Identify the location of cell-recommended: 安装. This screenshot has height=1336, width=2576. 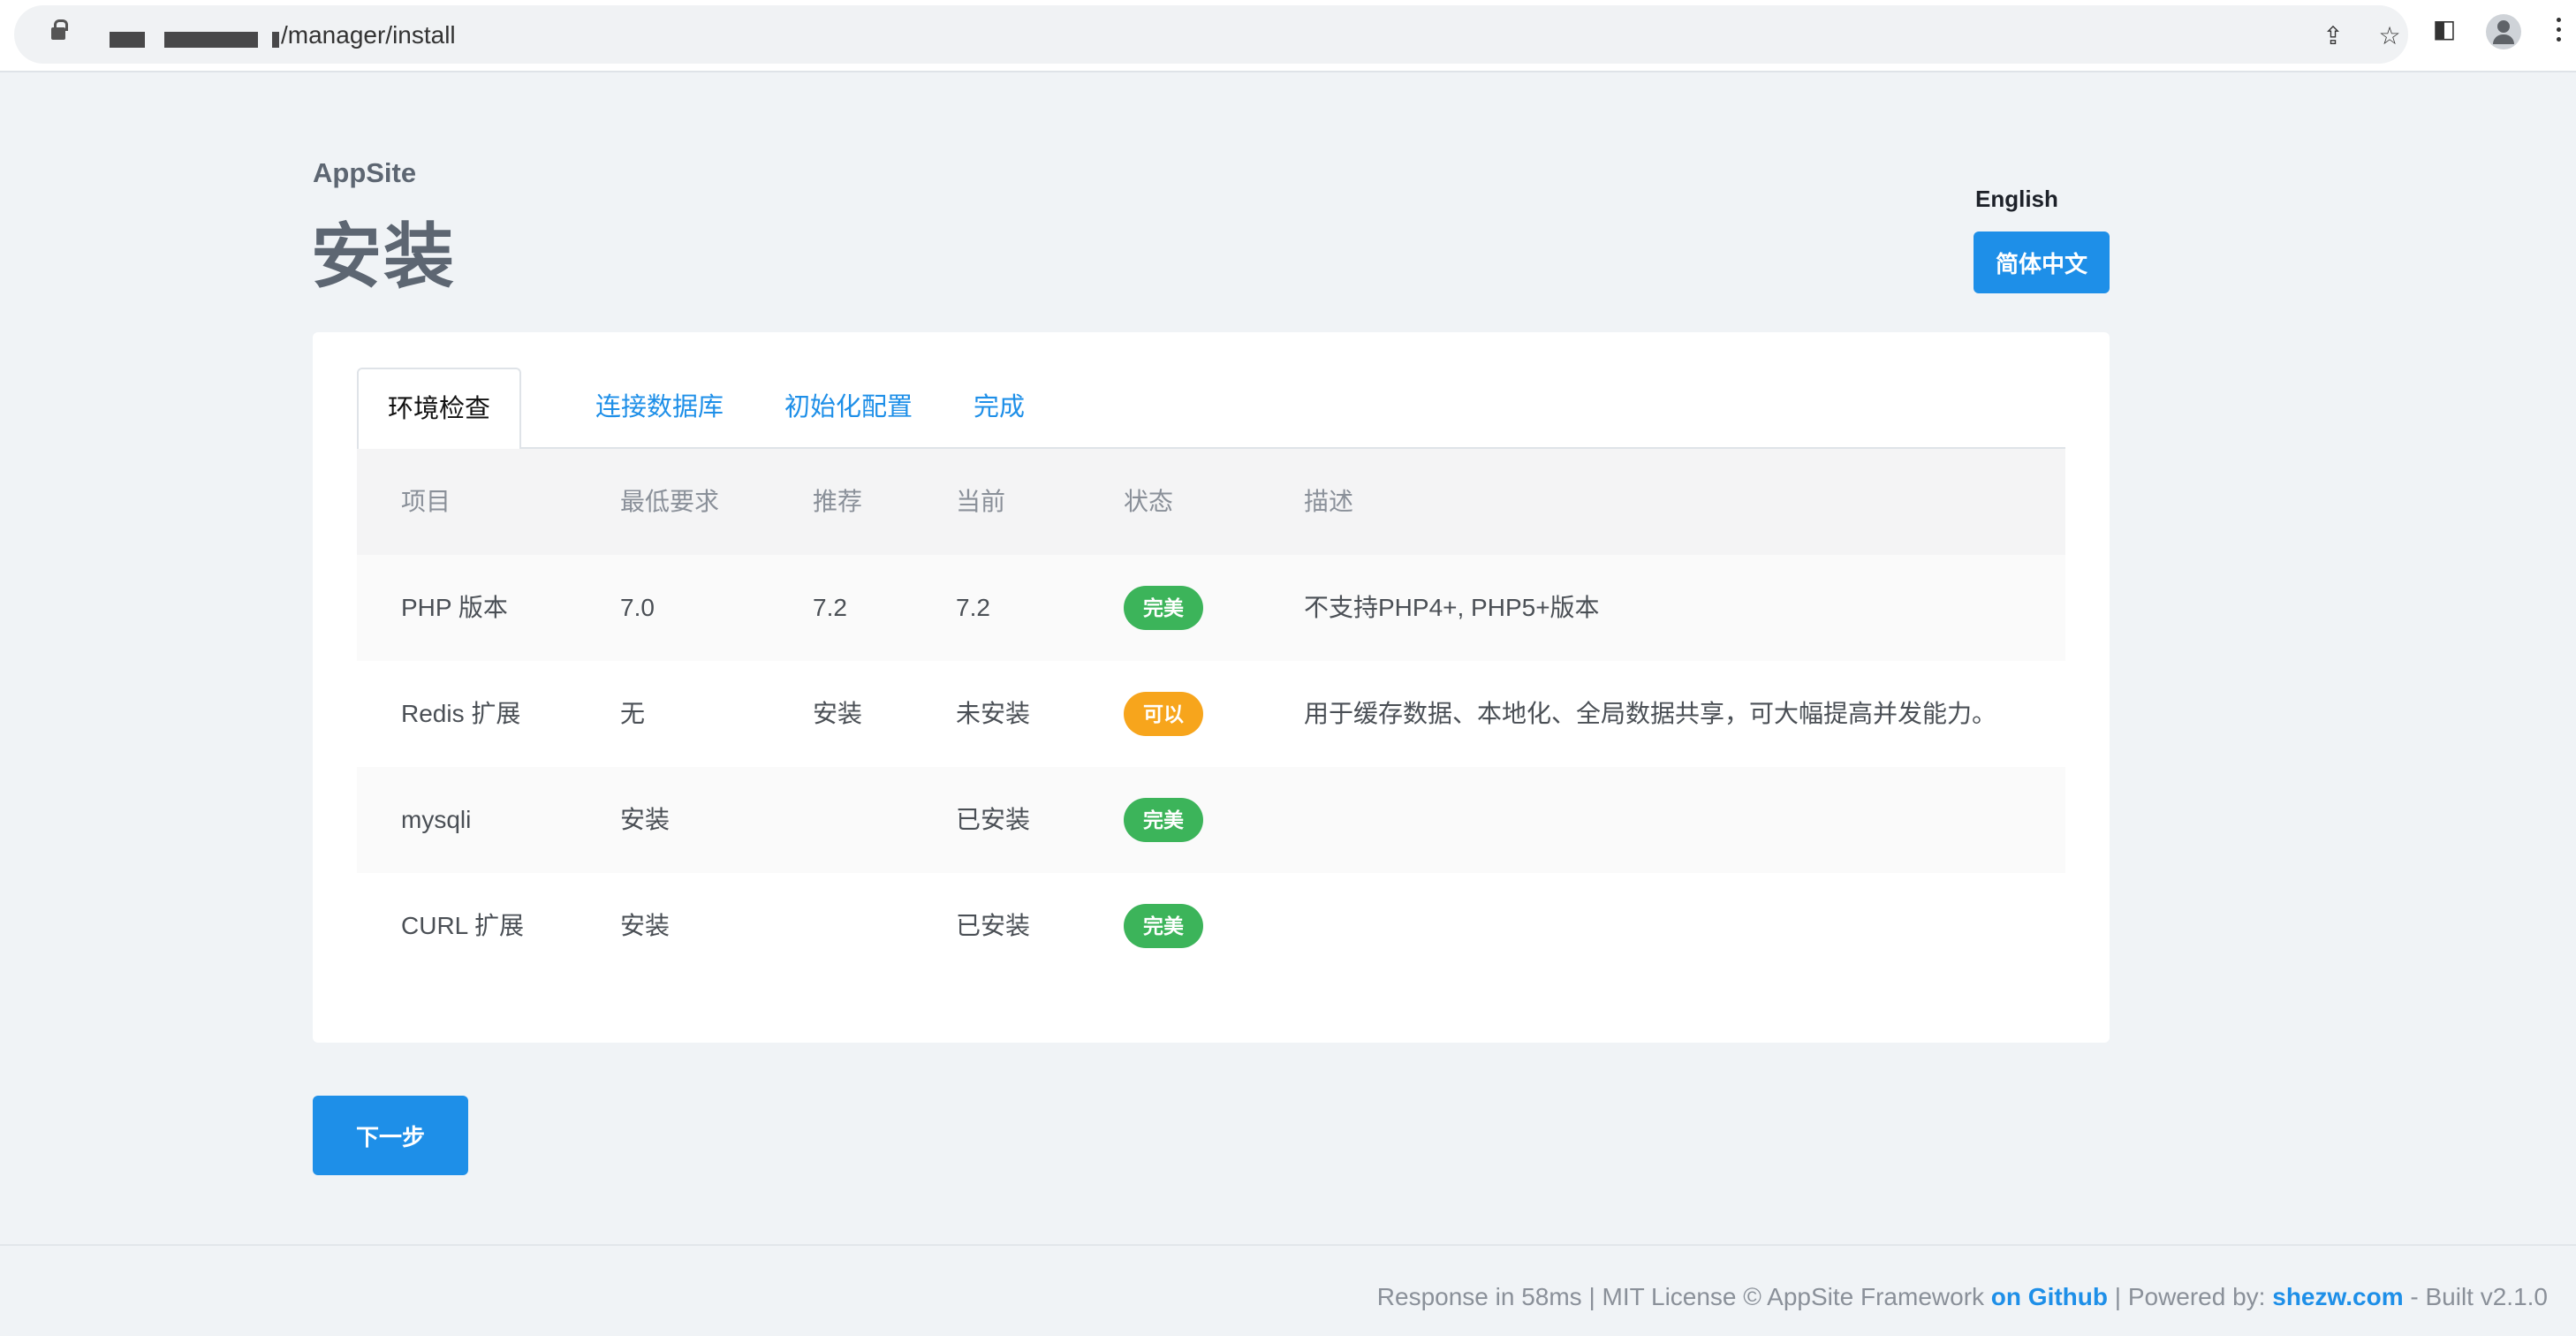
(838, 713).